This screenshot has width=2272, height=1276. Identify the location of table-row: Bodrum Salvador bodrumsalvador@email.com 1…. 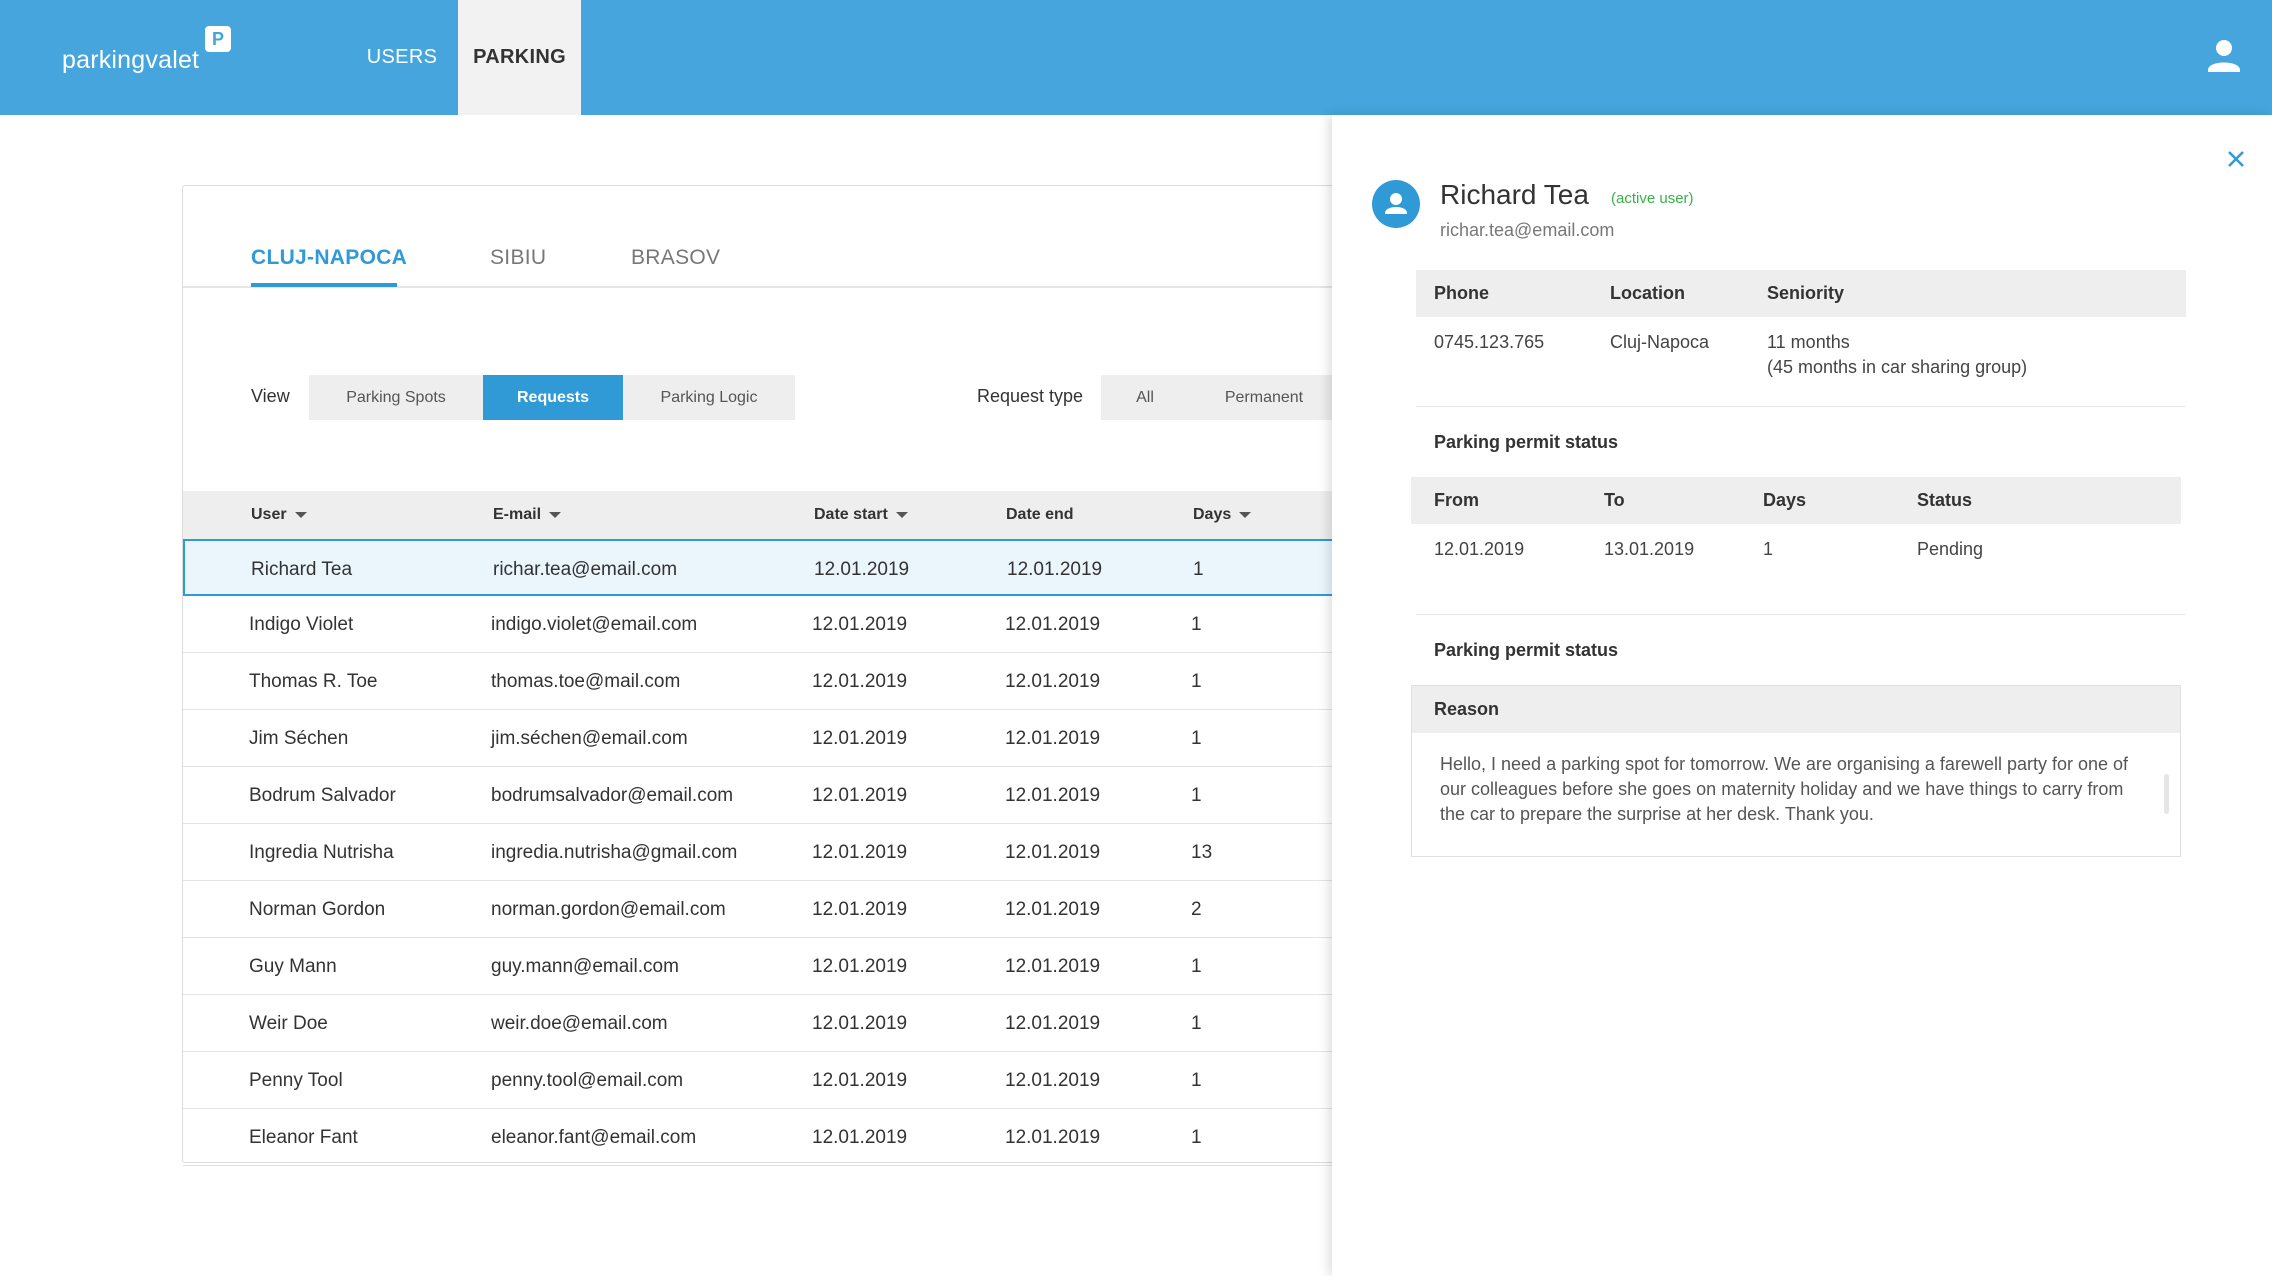
(783, 795).